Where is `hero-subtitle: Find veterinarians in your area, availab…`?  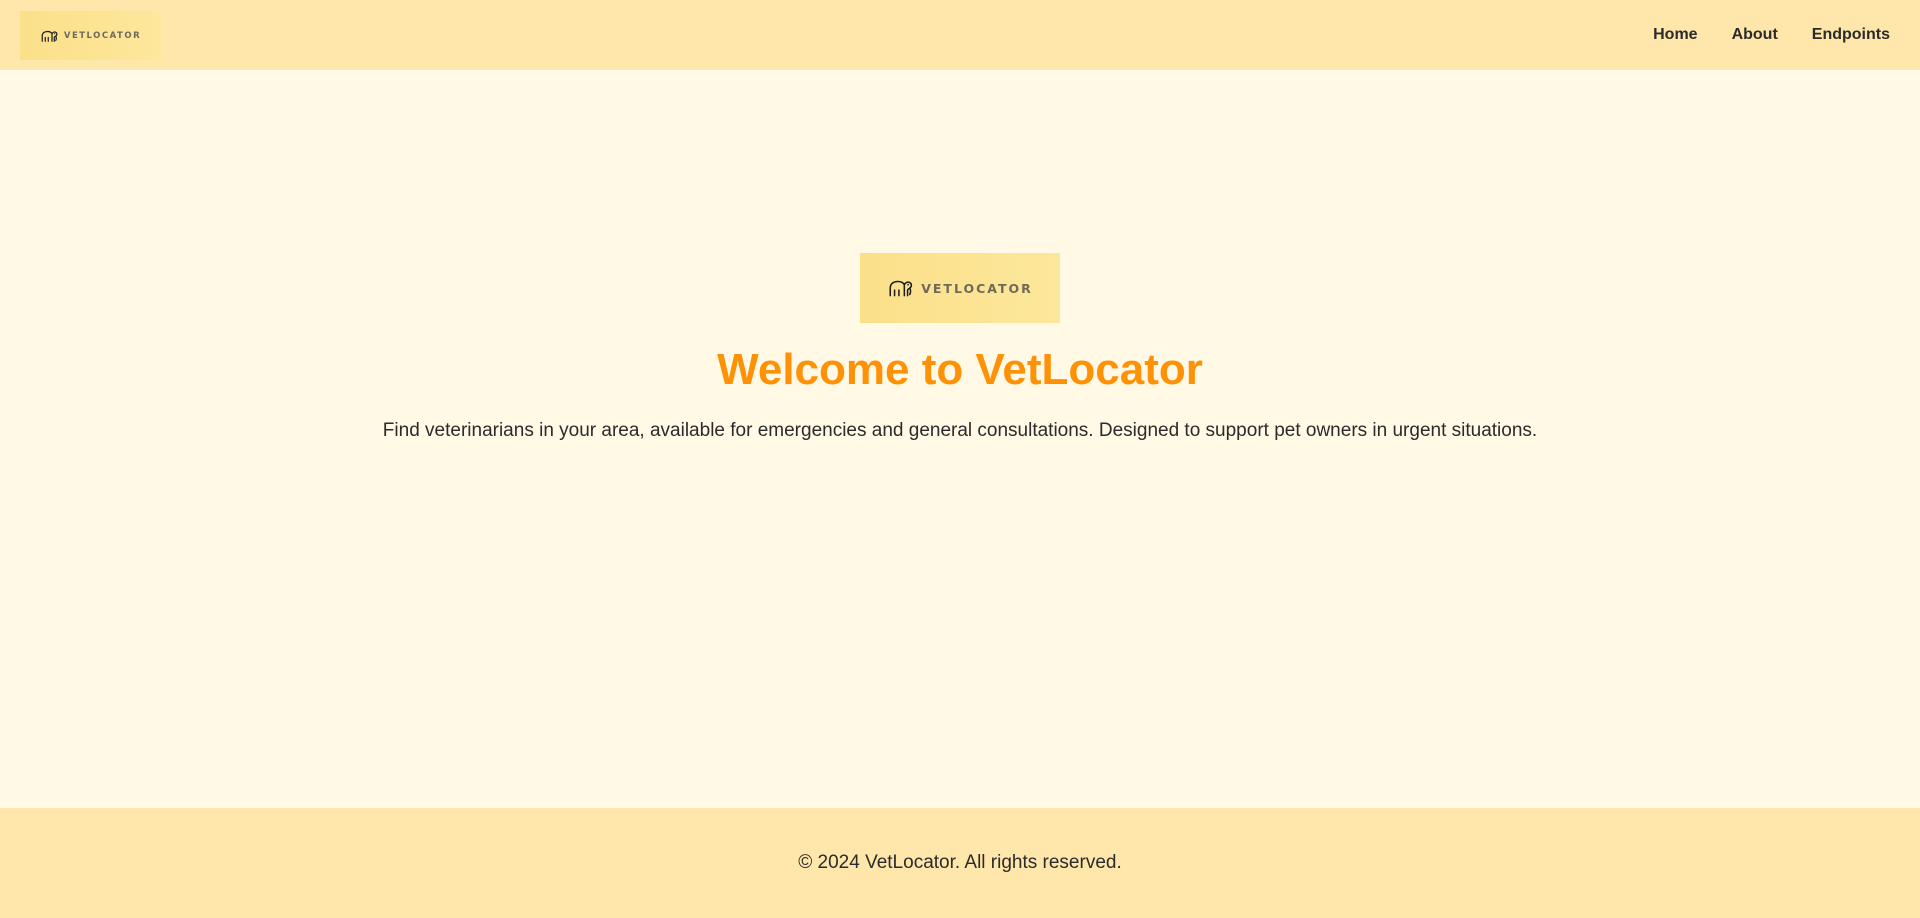
hero-subtitle: Find veterinarians in your area, availab… is located at coordinates (960, 430).